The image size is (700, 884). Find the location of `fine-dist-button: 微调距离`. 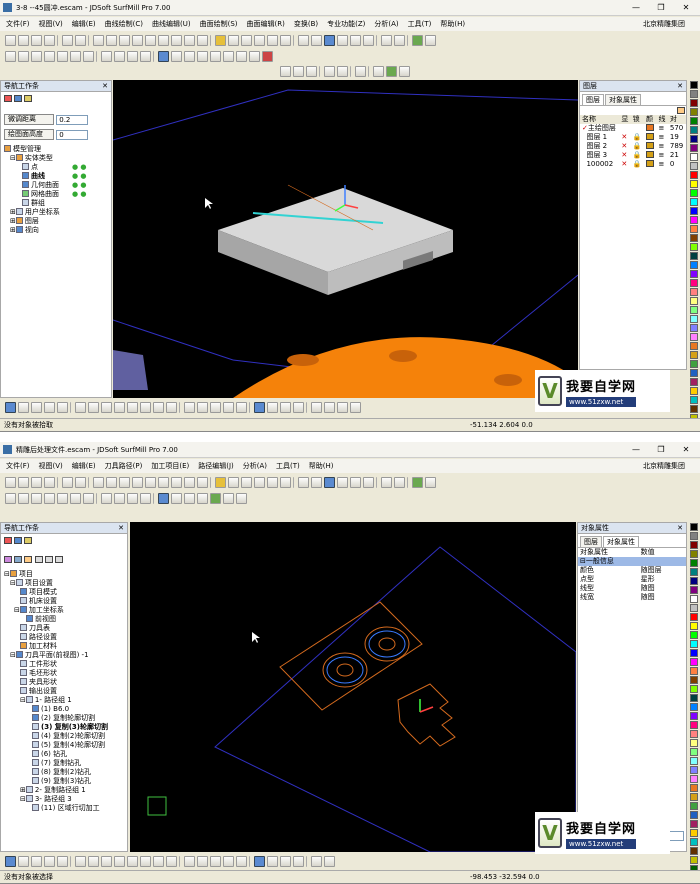

fine-dist-button: 微调距离 is located at coordinates (29, 119).